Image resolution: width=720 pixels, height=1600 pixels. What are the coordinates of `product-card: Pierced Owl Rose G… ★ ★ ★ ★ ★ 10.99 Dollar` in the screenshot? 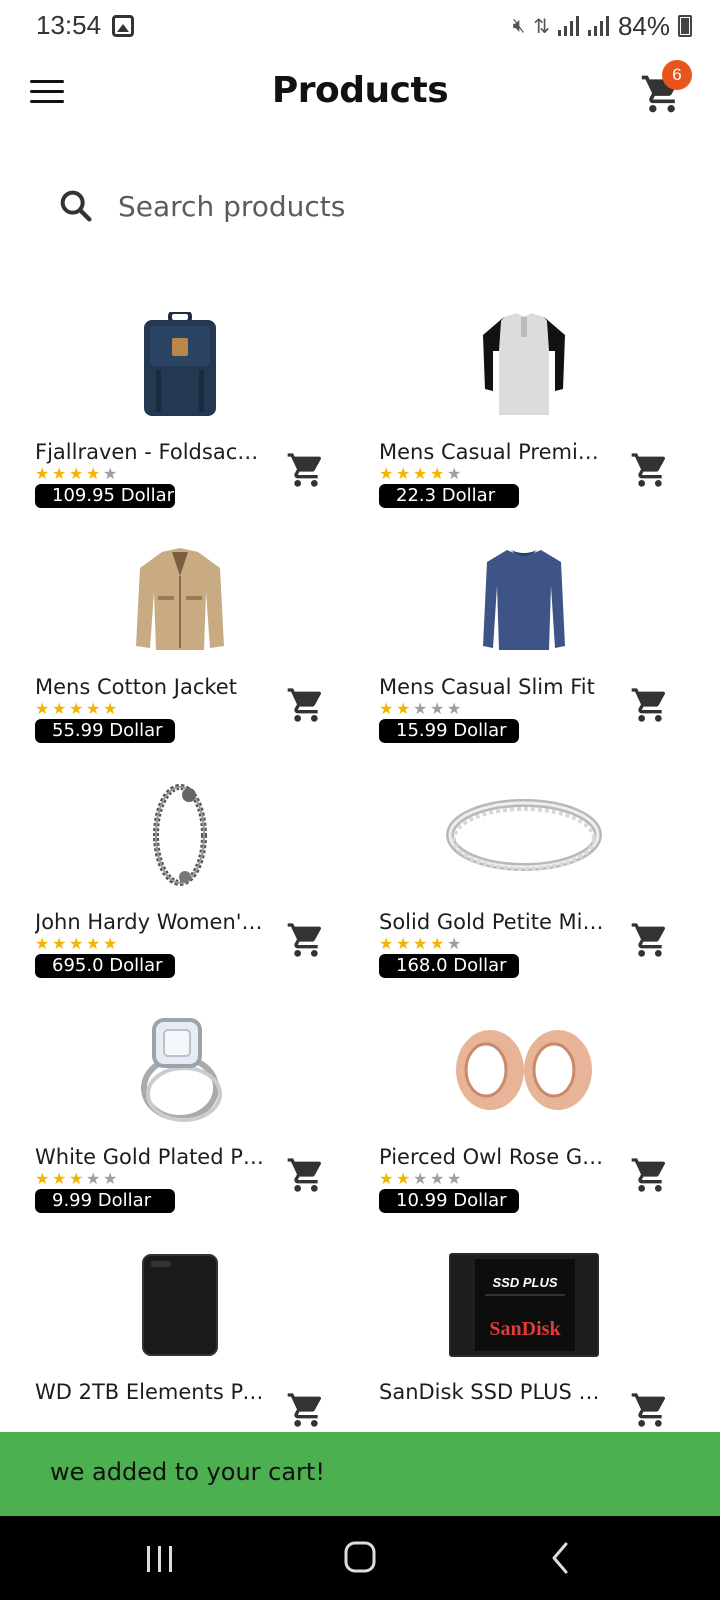 It's located at (516, 1120).